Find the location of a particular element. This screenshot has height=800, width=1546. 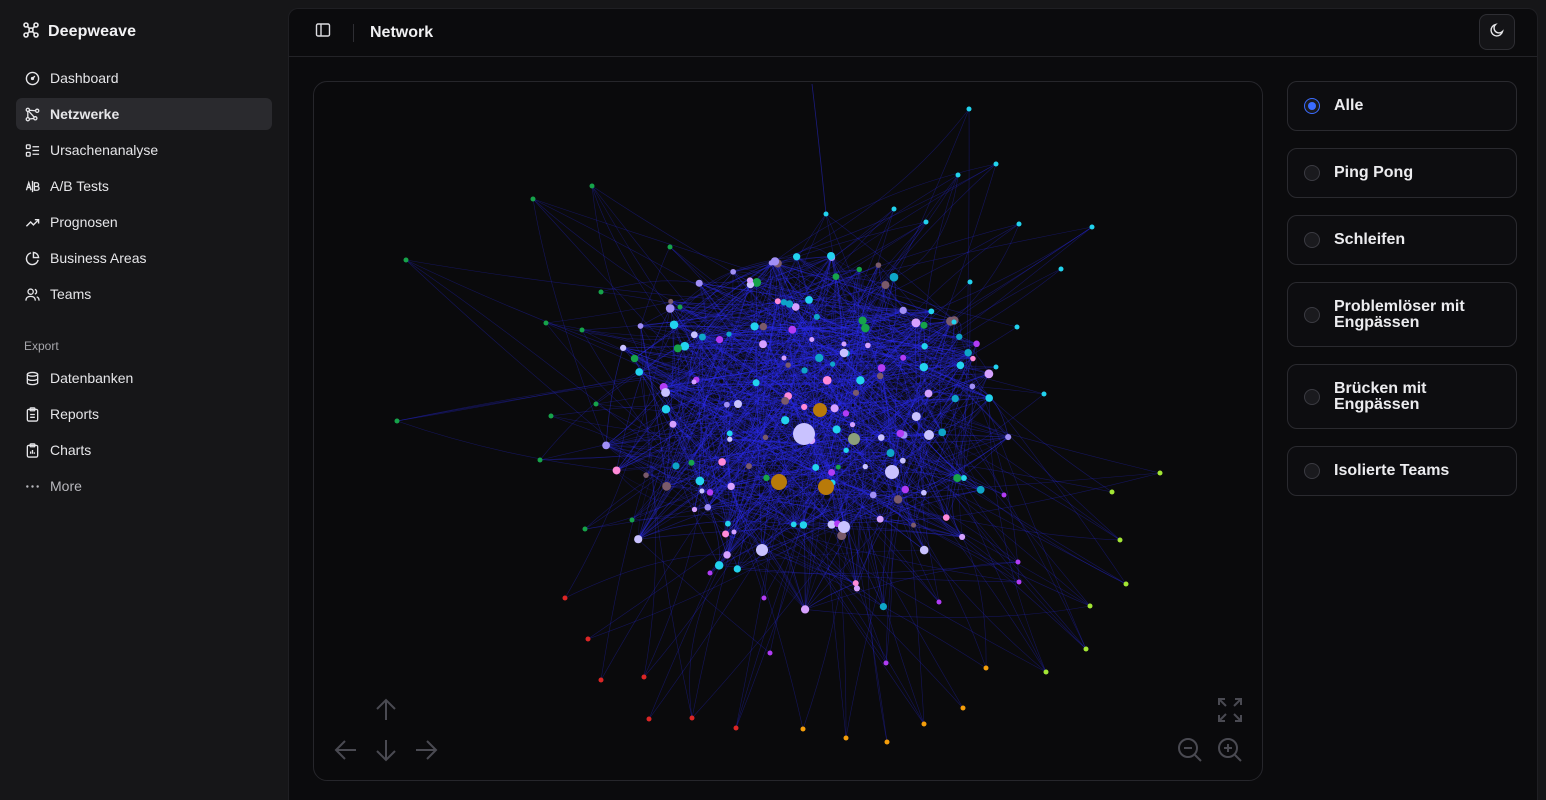

sidebar-item-more: More is located at coordinates (144, 486).